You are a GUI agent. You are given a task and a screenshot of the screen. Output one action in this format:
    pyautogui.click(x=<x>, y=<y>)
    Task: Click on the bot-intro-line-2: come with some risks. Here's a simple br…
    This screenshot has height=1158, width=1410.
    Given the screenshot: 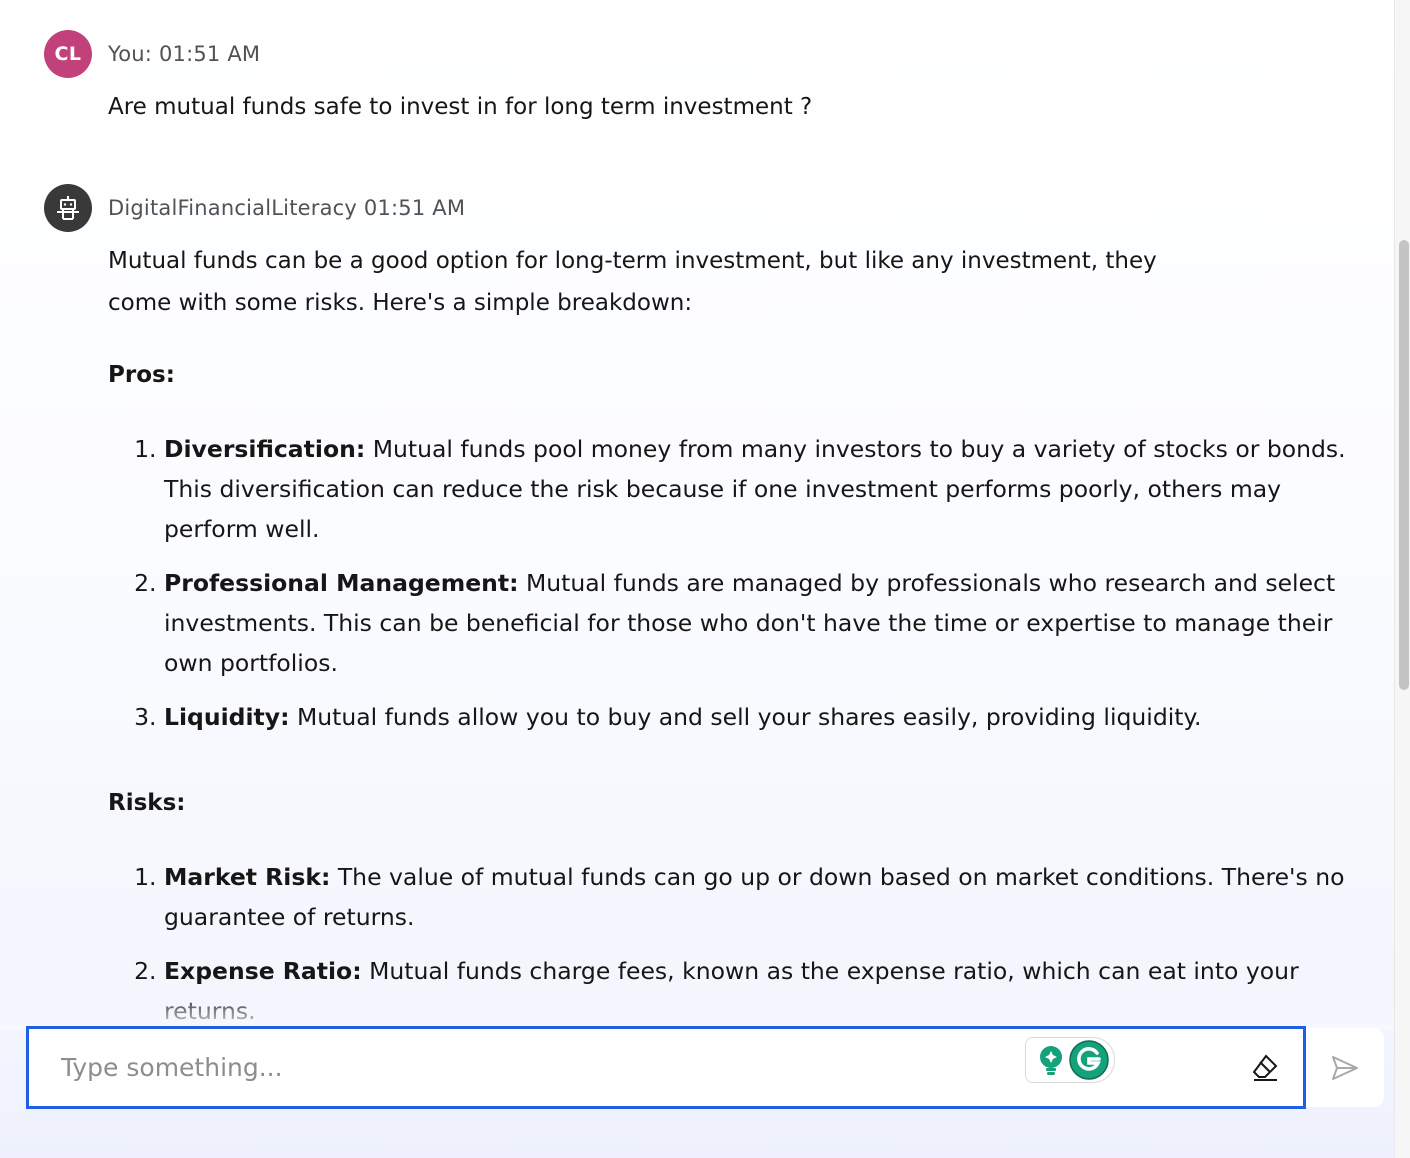 What is the action you would take?
    pyautogui.click(x=400, y=303)
    